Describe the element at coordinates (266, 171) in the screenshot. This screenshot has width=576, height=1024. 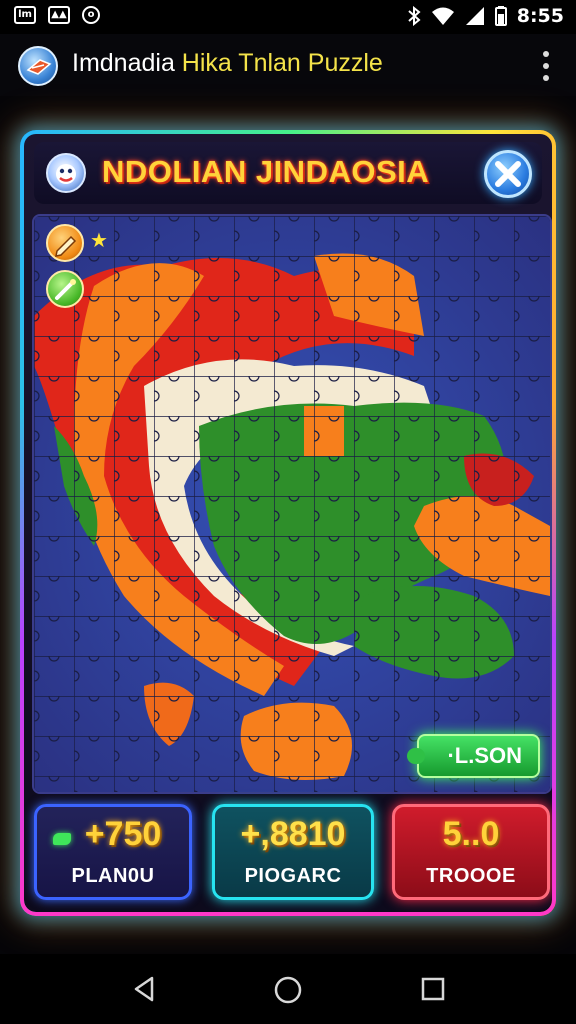
I see `puzzle-title: NDOLIAN JINDAOSIA` at that location.